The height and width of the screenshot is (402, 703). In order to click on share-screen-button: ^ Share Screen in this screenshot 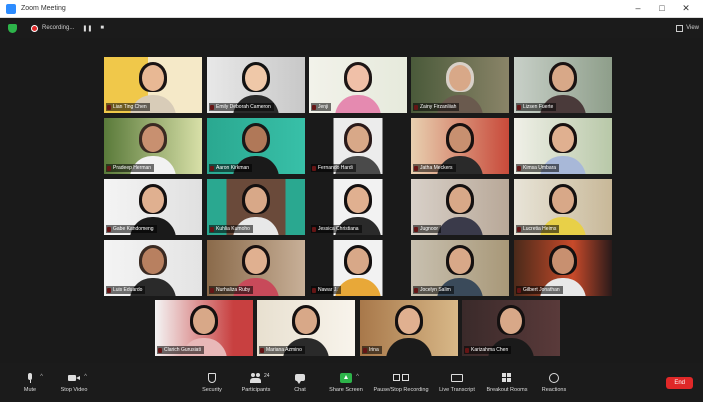, I will do `click(346, 382)`.